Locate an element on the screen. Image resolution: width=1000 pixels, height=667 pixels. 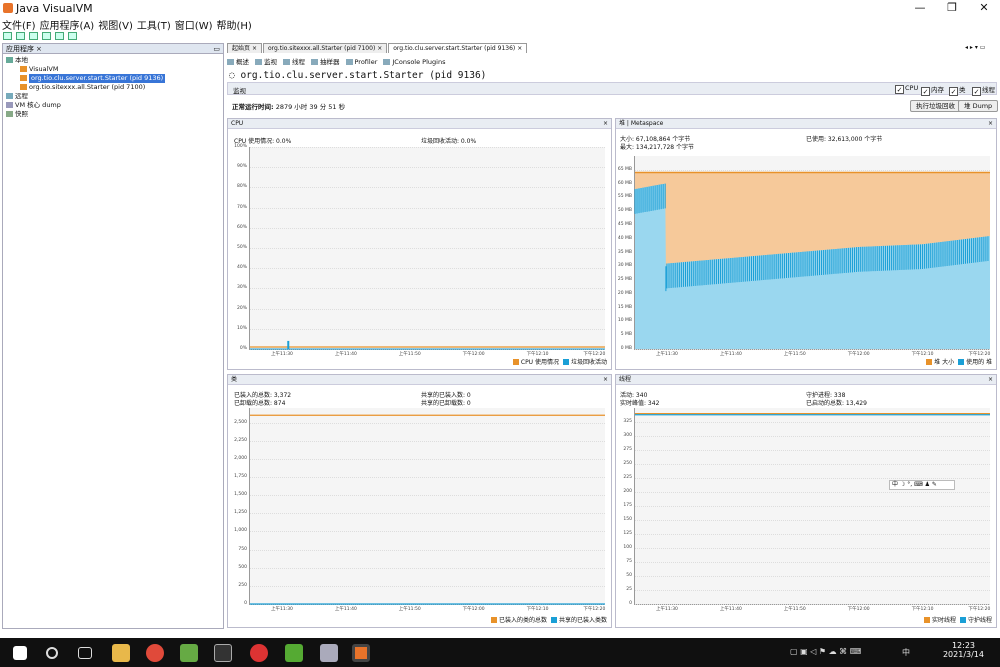
x-tick-label: 上午11:40 is located at coordinates (345, 354).